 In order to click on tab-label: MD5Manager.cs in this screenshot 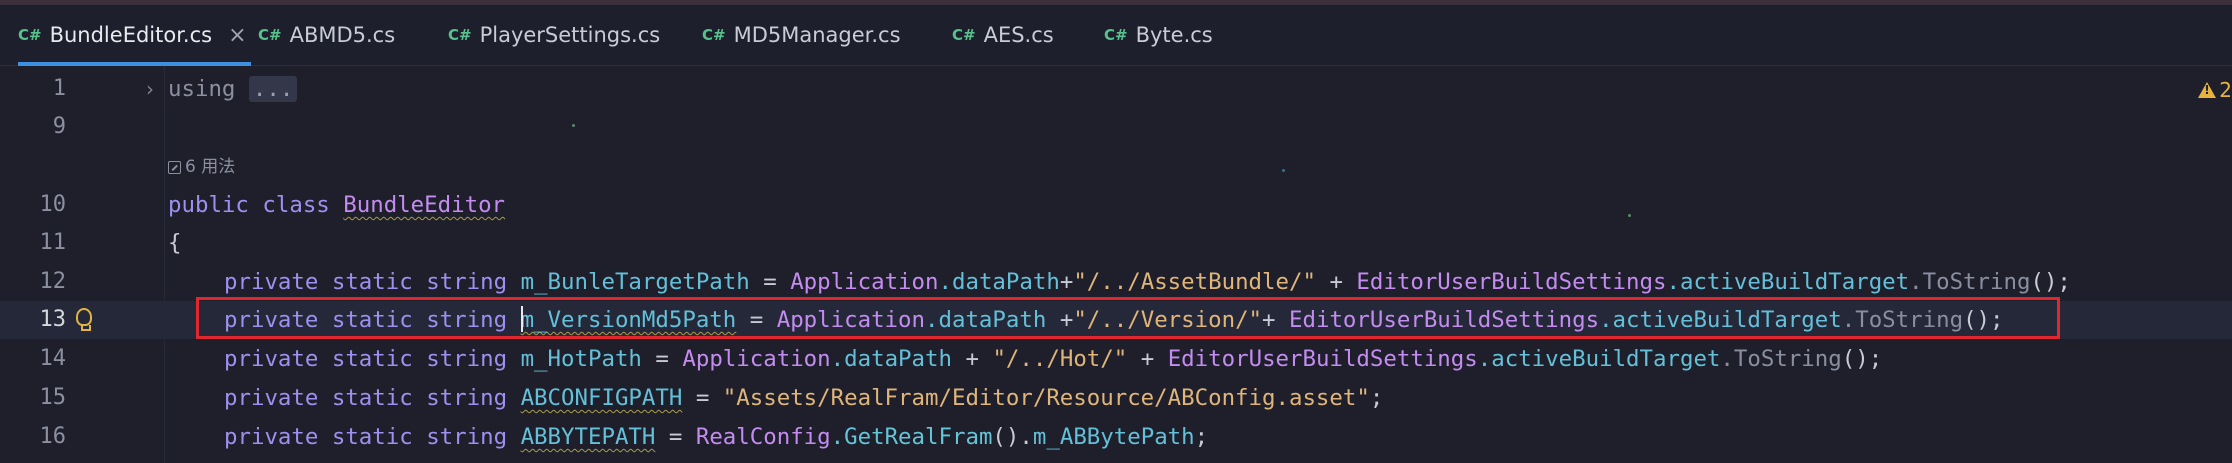, I will do `click(817, 35)`.